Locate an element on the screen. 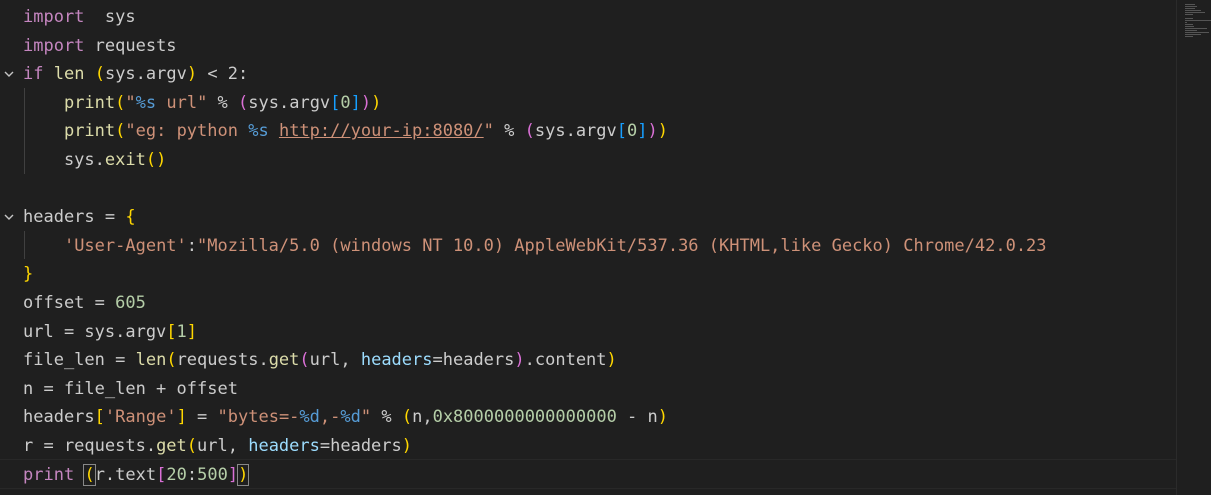  code-text: r = requests.get(url, headers=headers) is located at coordinates (217, 446).